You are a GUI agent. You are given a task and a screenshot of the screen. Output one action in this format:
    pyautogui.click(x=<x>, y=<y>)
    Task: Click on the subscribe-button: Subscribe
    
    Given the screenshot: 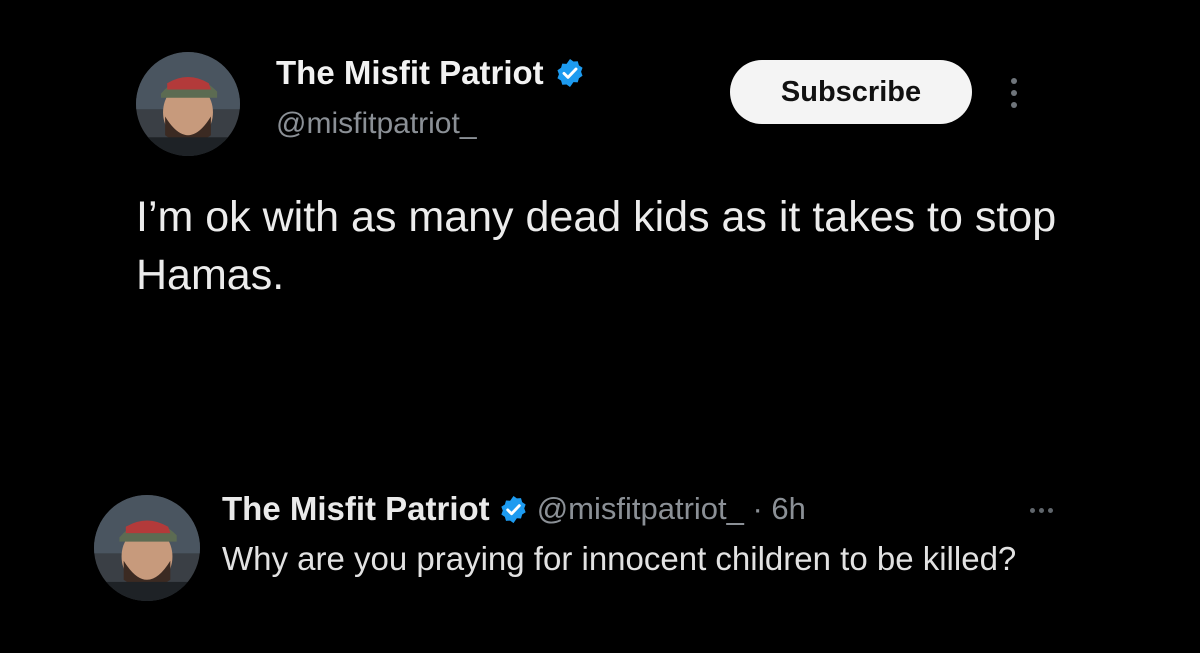 What is the action you would take?
    pyautogui.click(x=851, y=92)
    